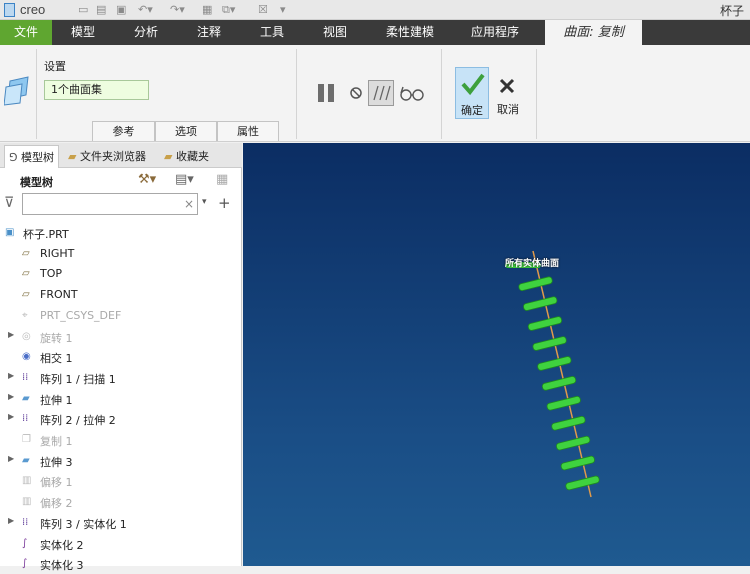 This screenshot has height=574, width=750. I want to click on regenerate-icon: ▦, so click(207, 10).